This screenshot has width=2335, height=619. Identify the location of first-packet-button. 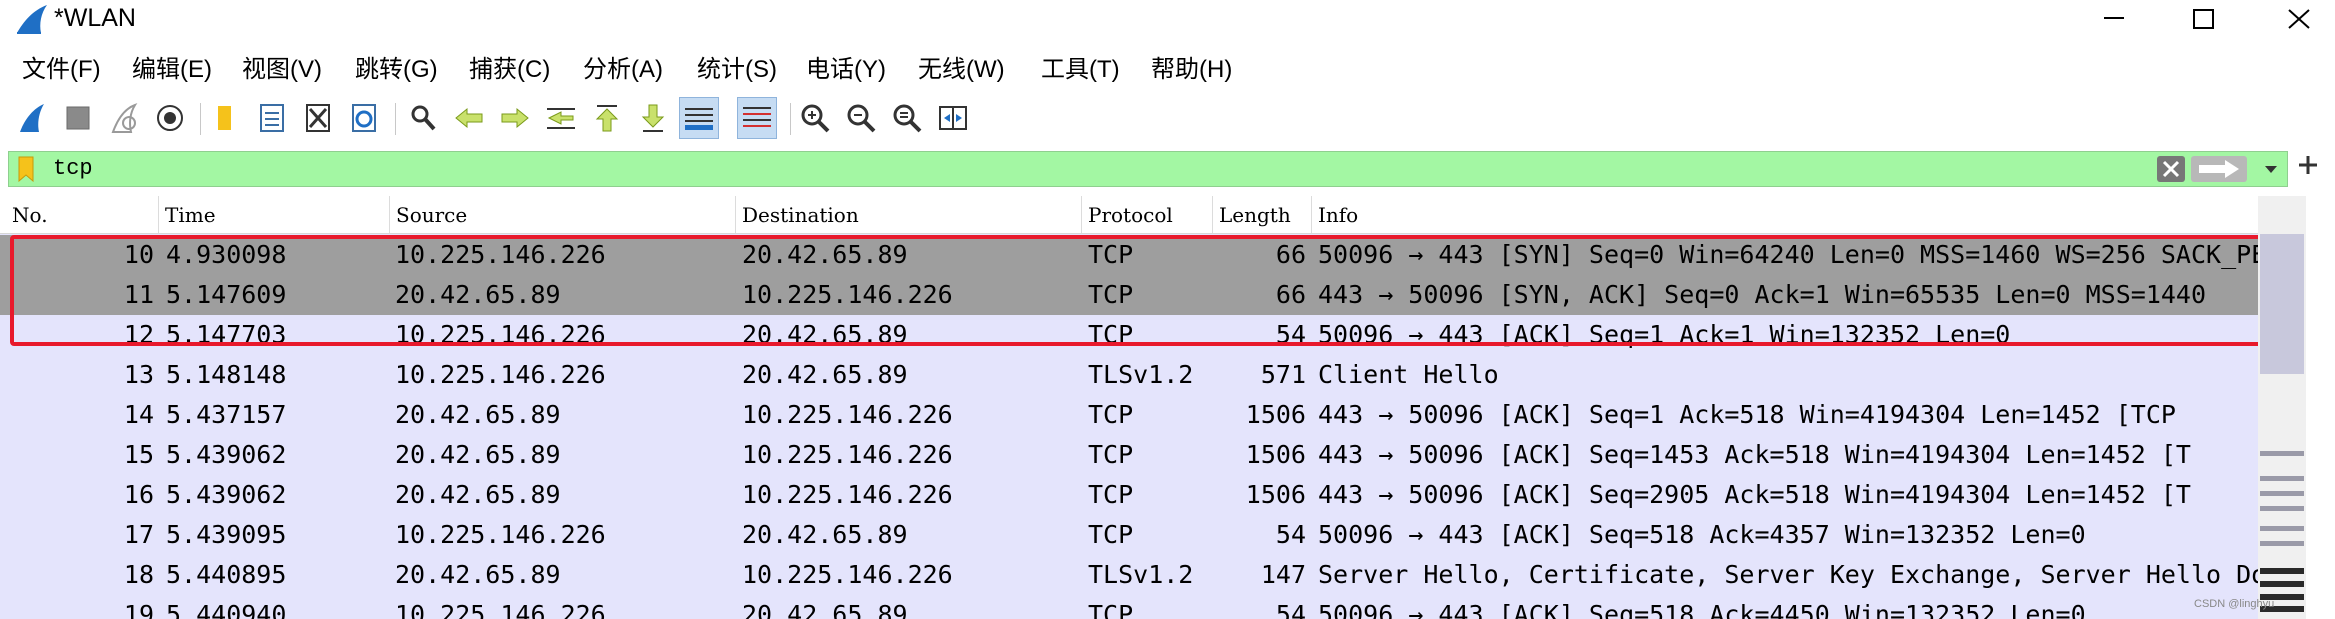
(607, 118).